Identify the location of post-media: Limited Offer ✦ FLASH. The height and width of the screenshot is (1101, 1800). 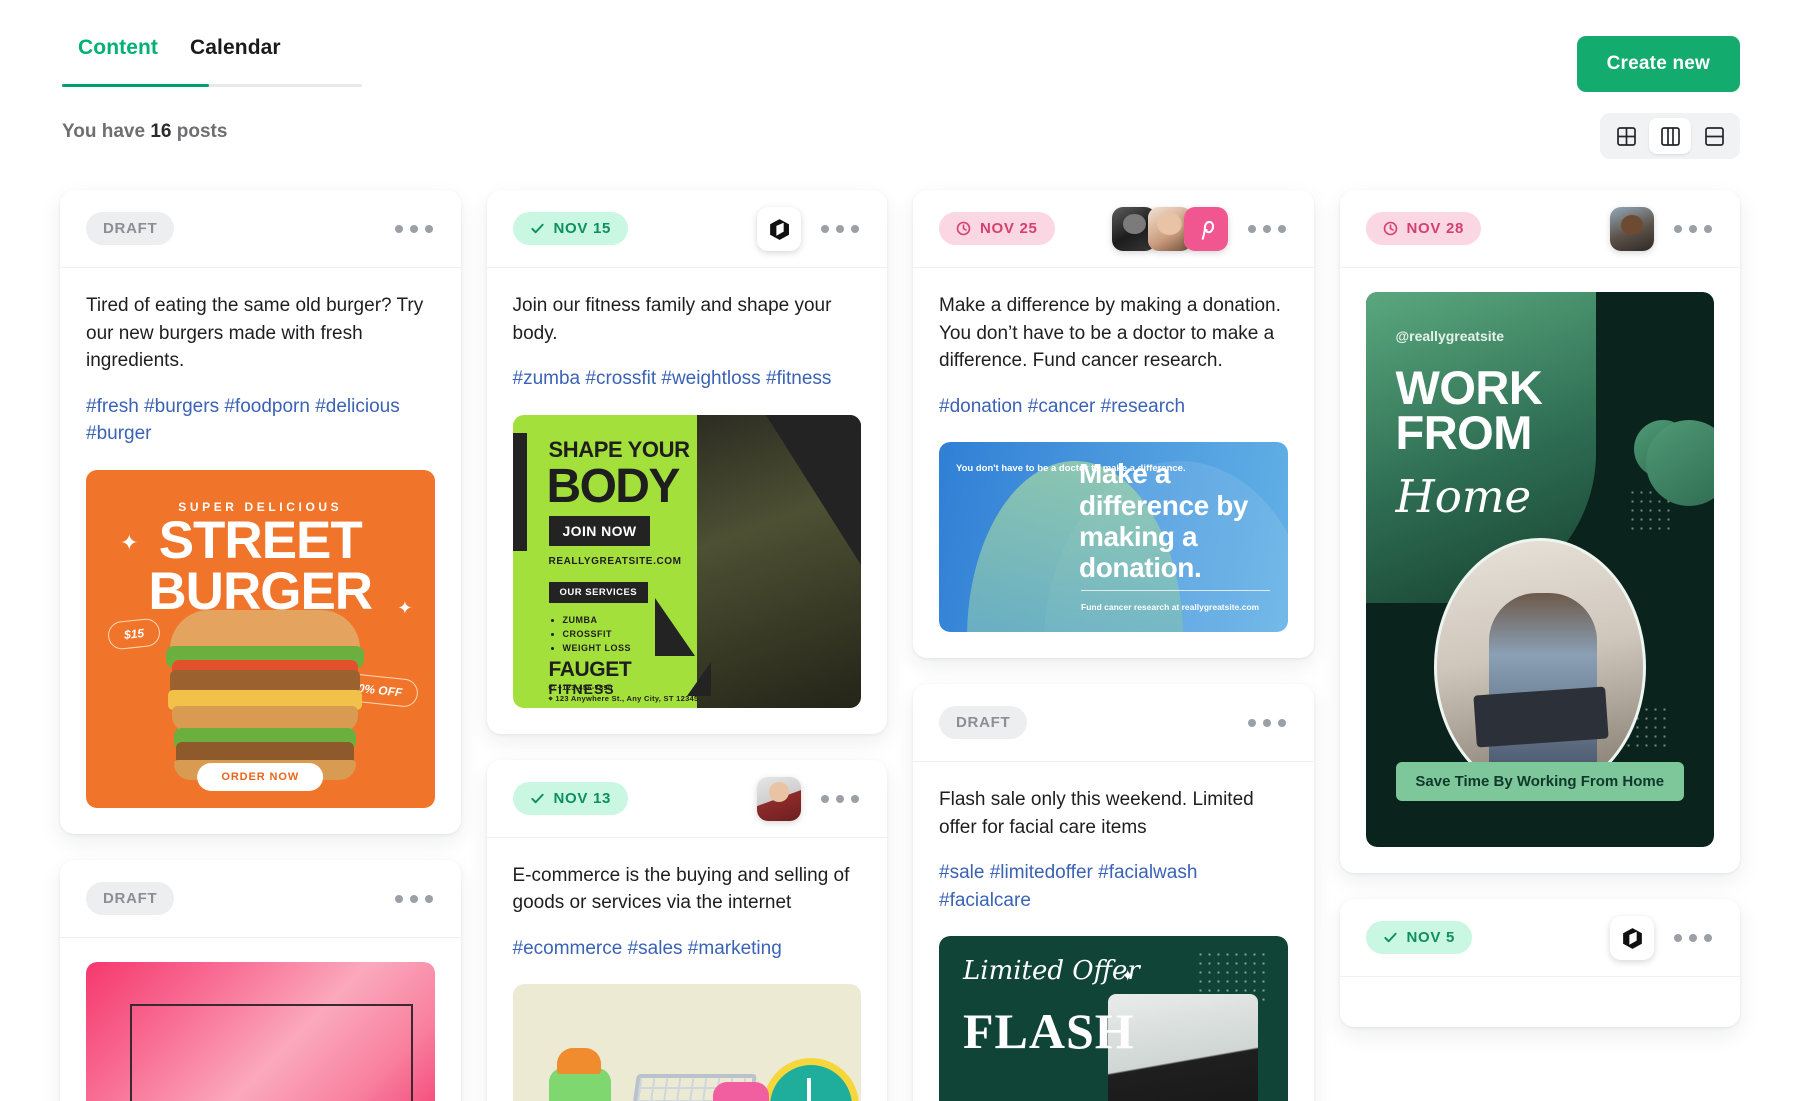
(1113, 1018).